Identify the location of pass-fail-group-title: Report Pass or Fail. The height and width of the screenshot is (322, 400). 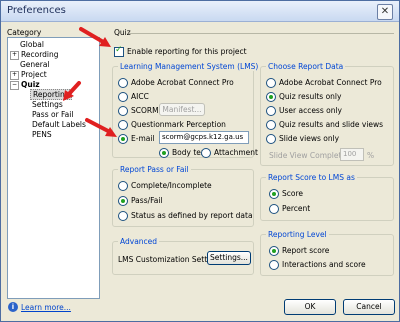
(154, 169).